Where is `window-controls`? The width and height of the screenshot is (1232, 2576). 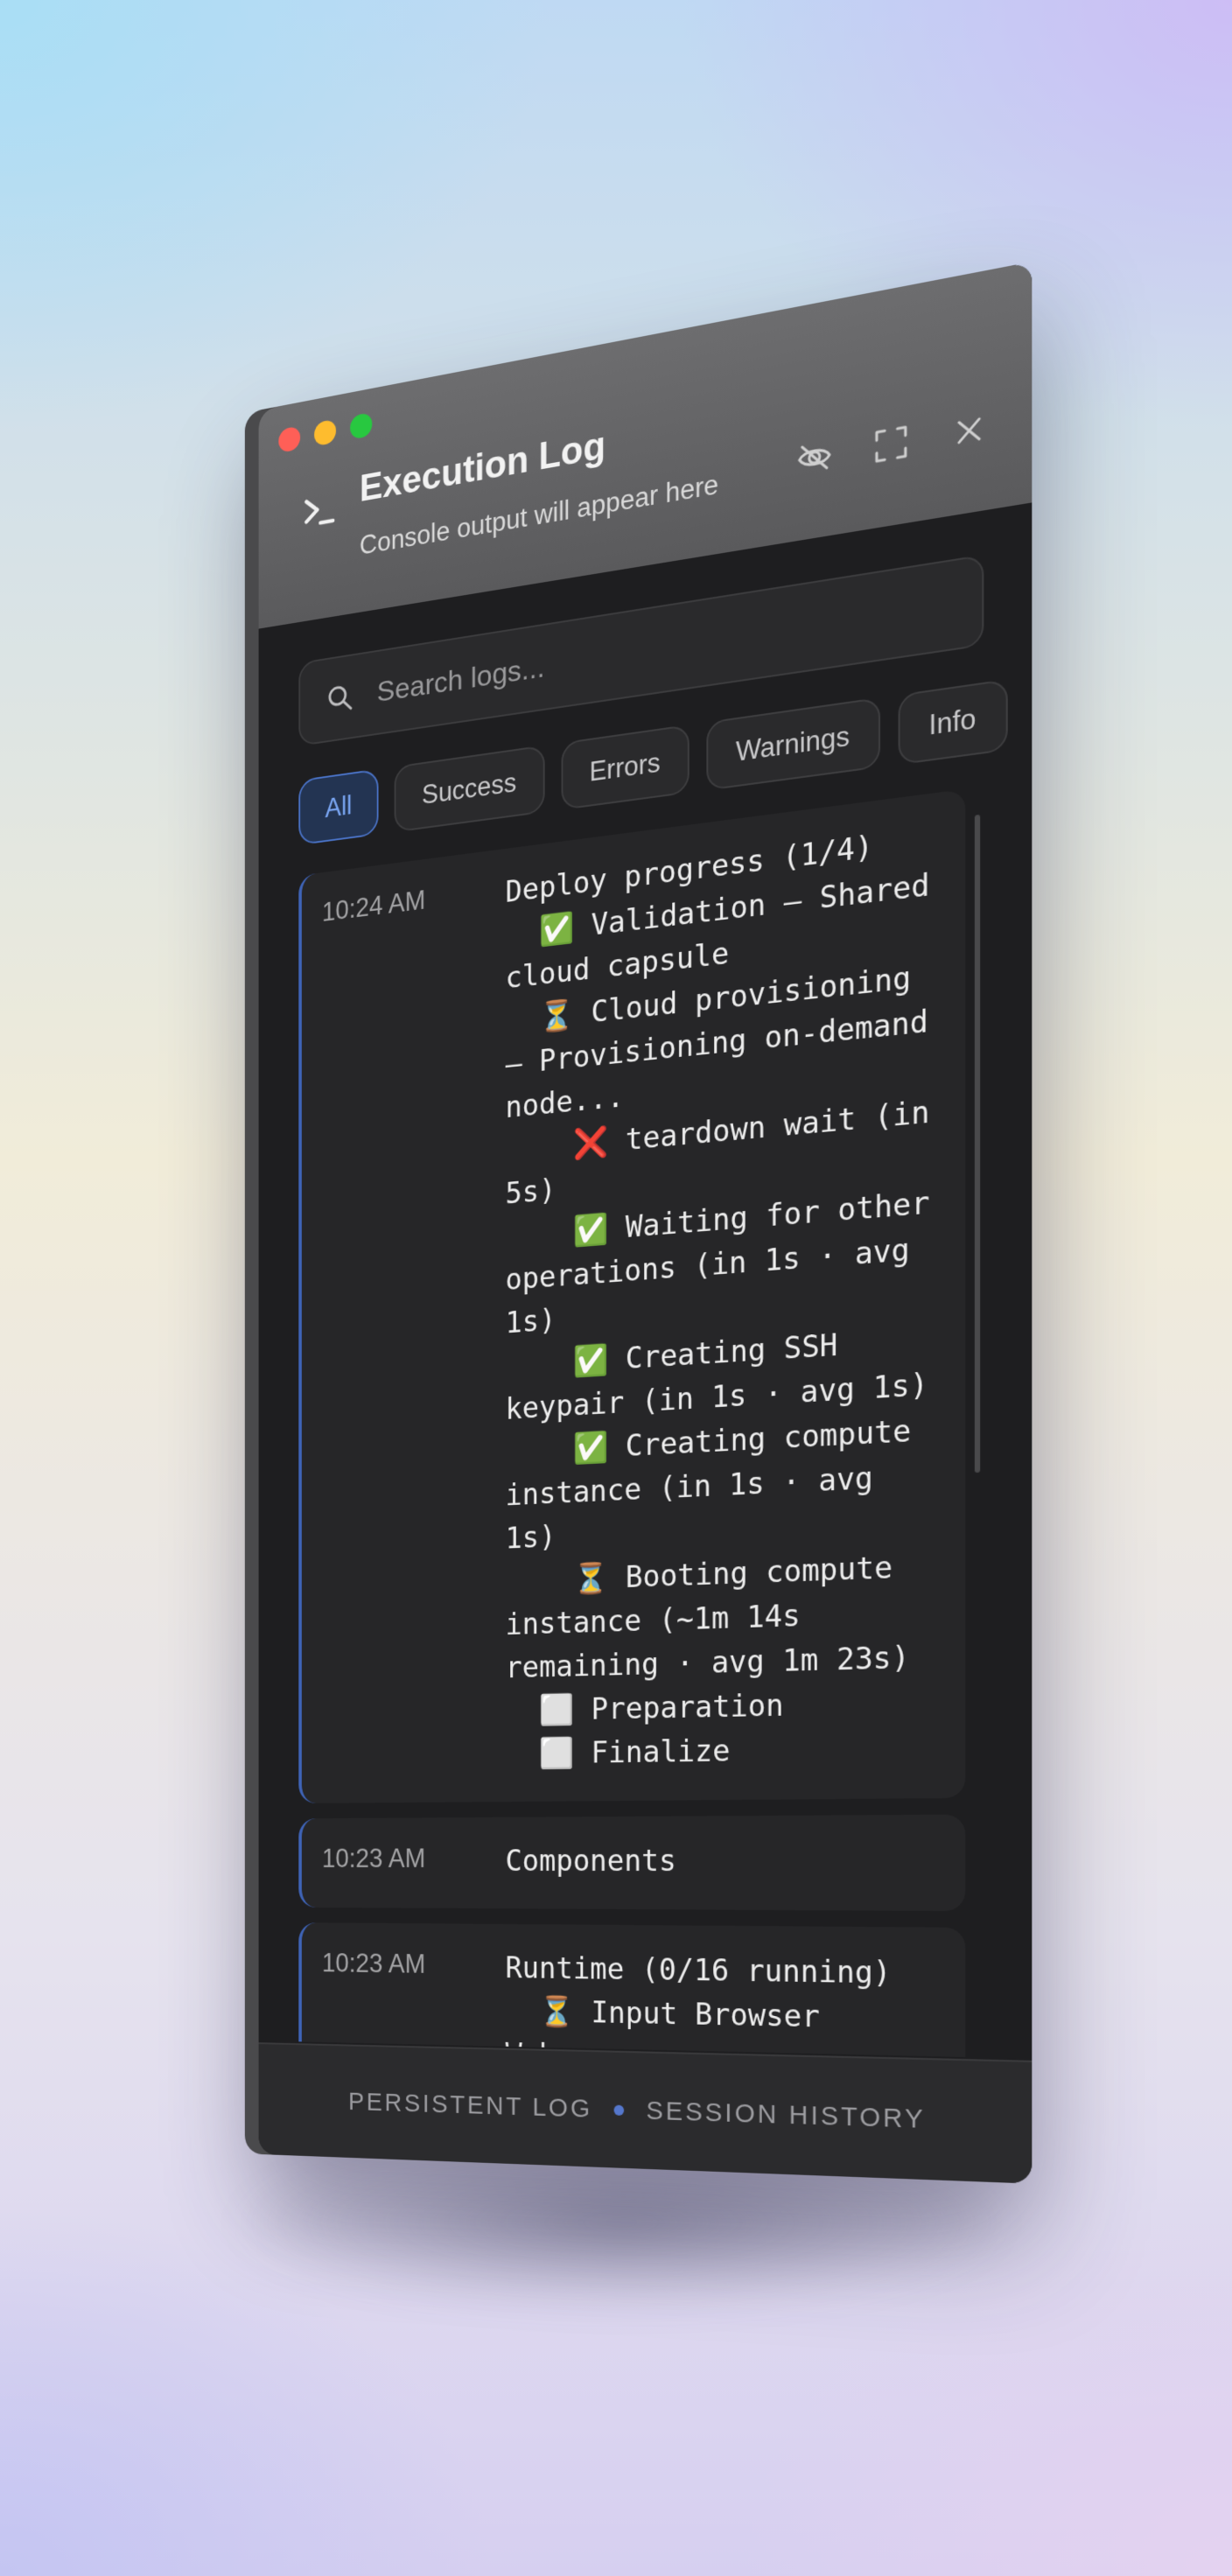 window-controls is located at coordinates (325, 432).